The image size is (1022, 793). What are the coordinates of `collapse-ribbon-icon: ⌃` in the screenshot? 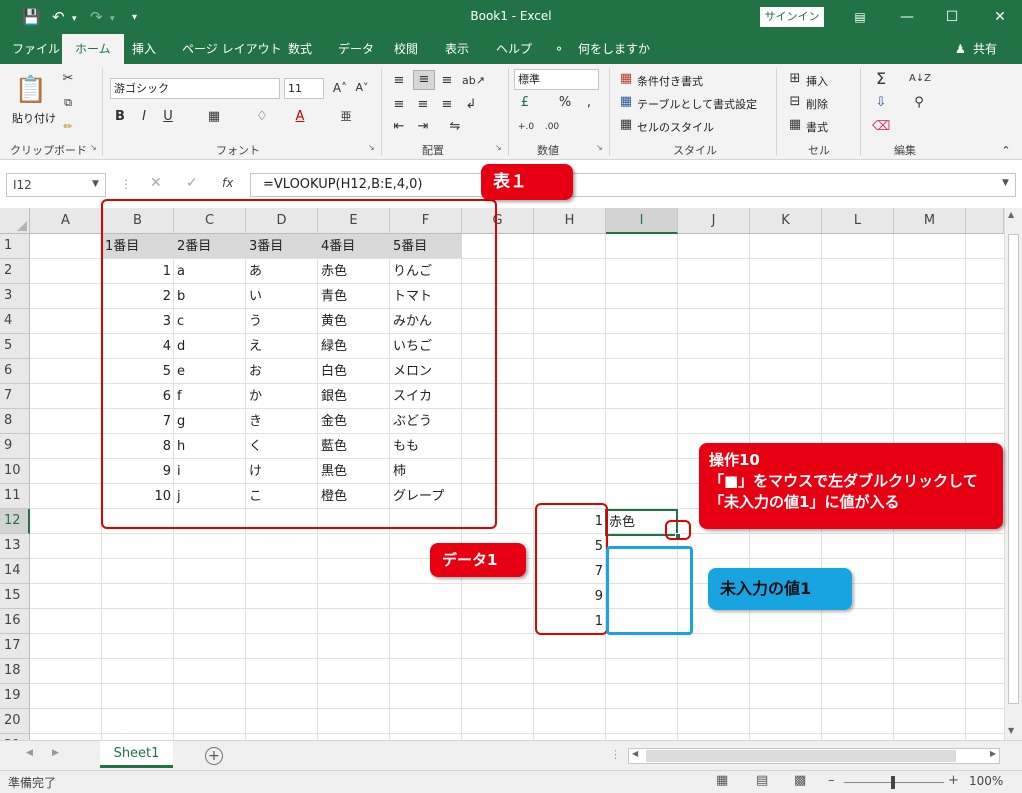 It's located at (1006, 151).